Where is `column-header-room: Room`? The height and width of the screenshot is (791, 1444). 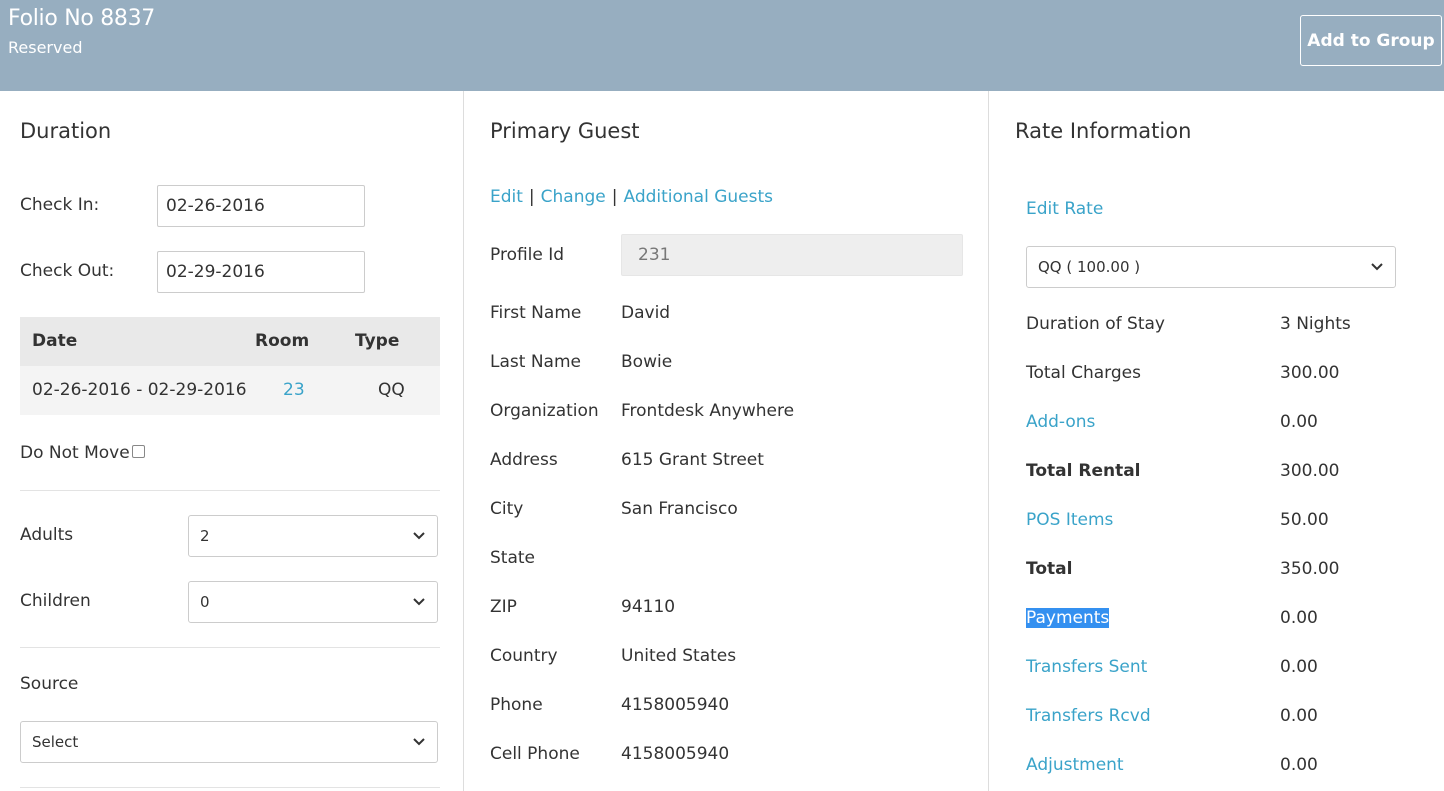
column-header-room: Room is located at coordinates (282, 341).